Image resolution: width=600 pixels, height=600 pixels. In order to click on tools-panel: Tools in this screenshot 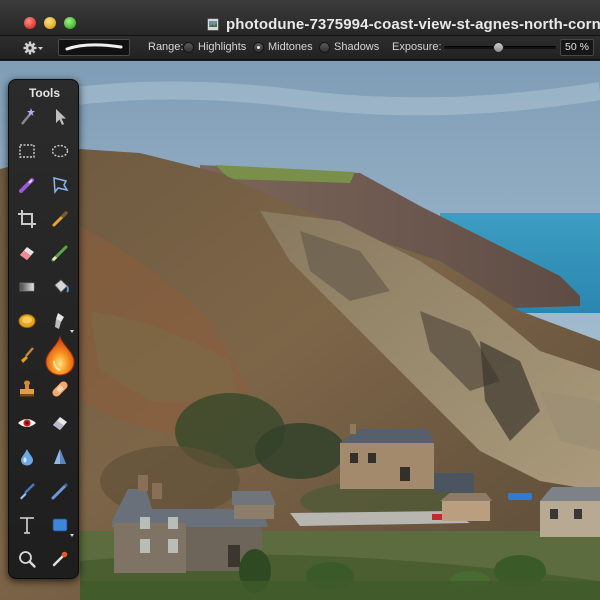, I will do `click(43, 329)`.